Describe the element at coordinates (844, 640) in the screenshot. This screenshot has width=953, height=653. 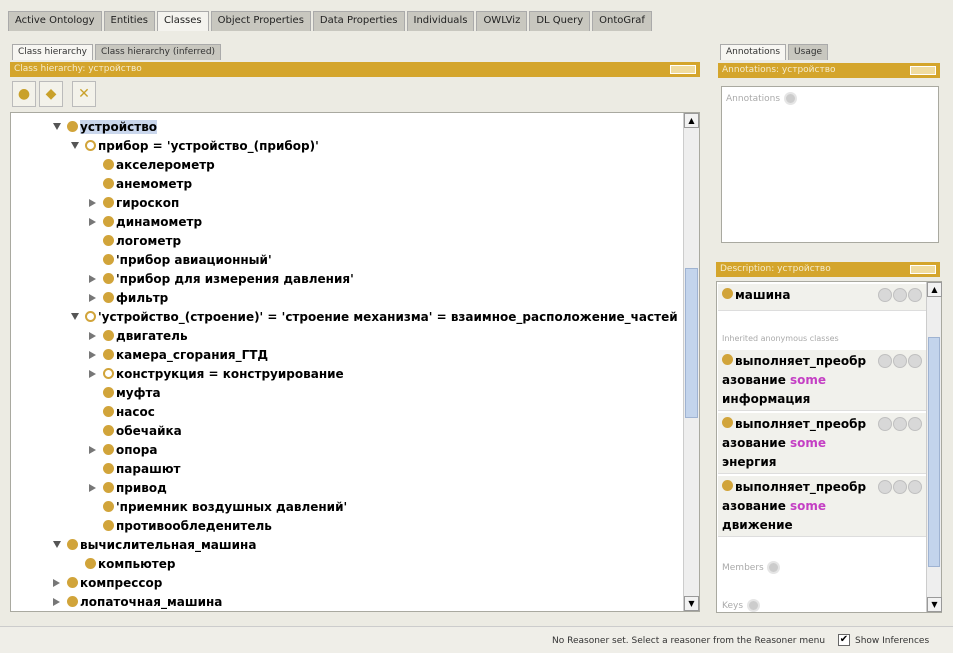
I see `show-inferences-checkbox: ✔` at that location.